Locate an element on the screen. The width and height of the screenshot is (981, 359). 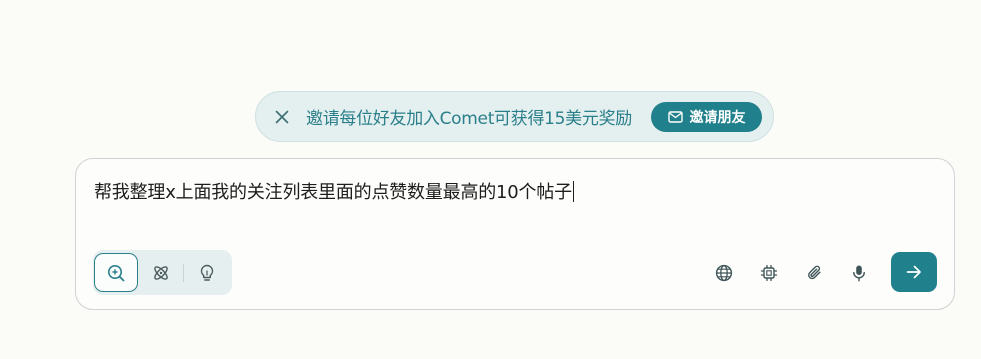
arrow-right-icon is located at coordinates (914, 272).